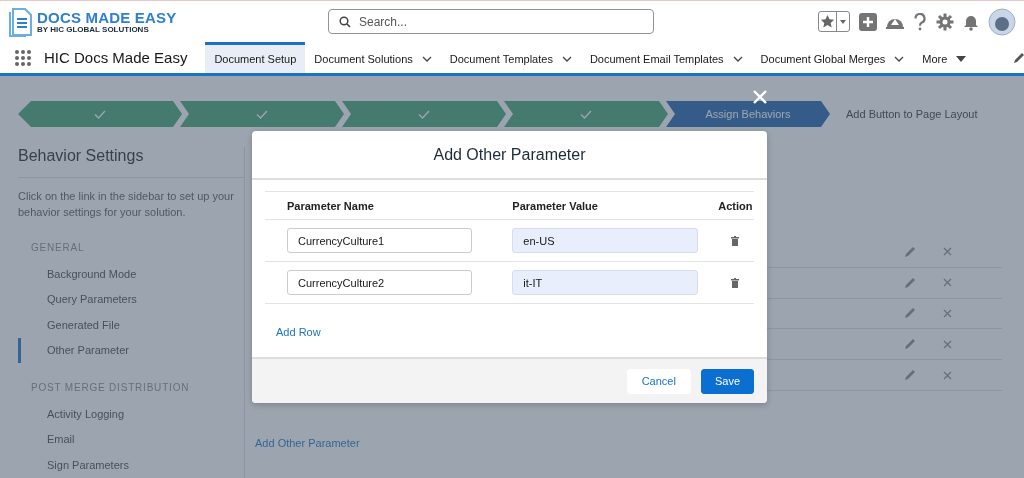  What do you see at coordinates (345, 21) in the screenshot?
I see `search-icon` at bounding box center [345, 21].